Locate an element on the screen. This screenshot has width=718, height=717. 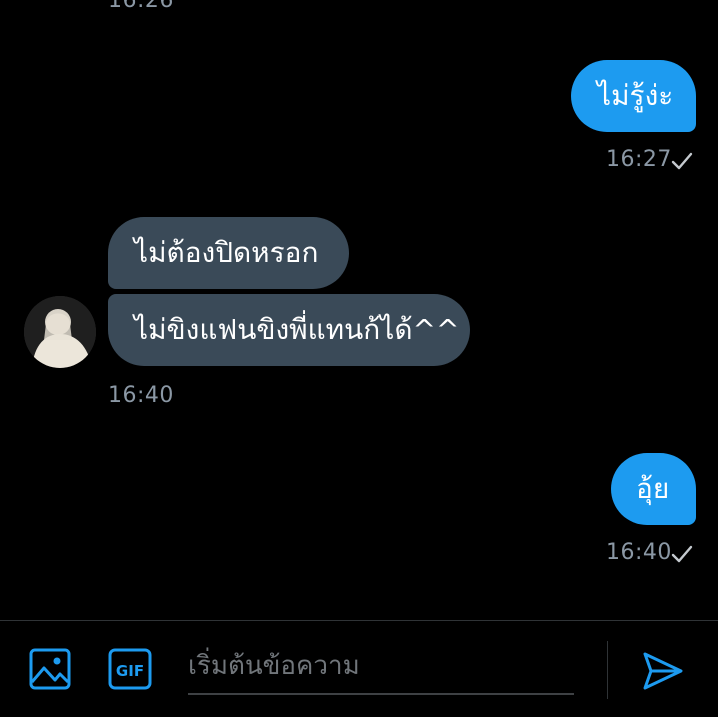
image-icon is located at coordinates (50, 669).